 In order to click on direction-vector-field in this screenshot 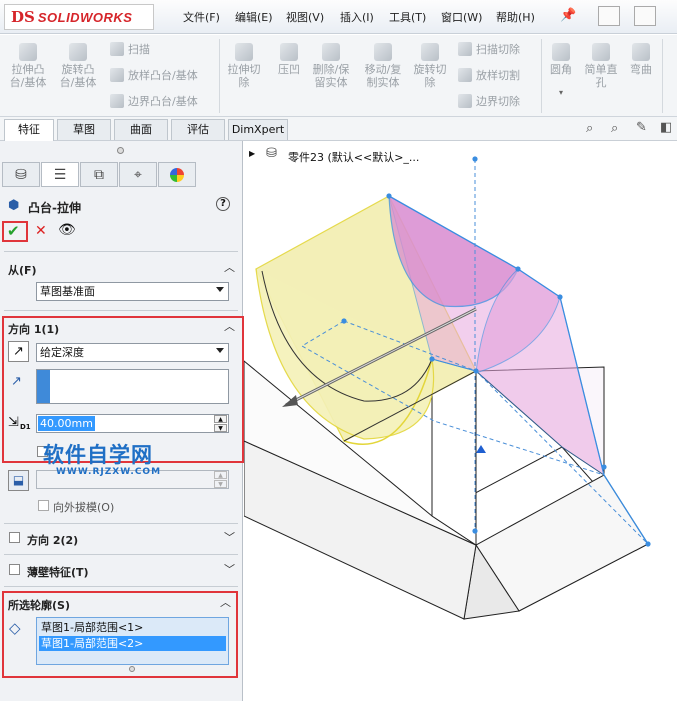, I will do `click(132, 386)`.